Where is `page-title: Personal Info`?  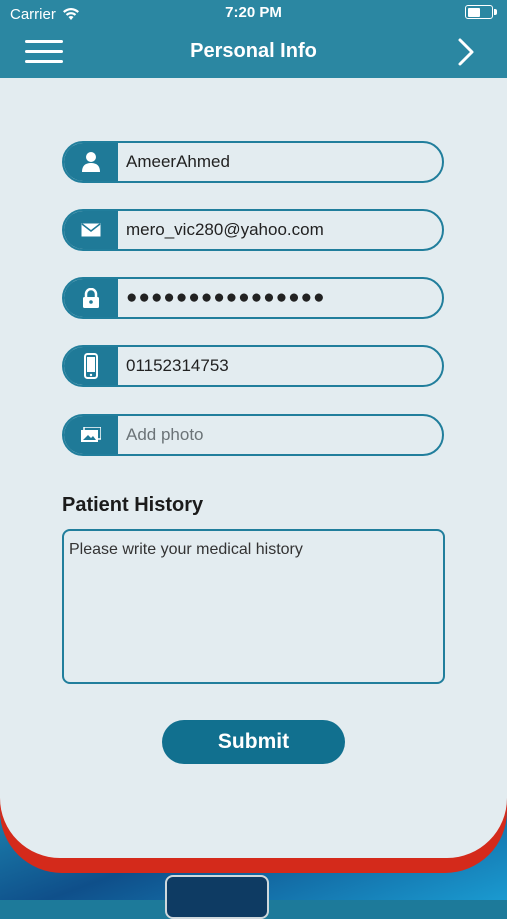 page-title: Personal Info is located at coordinates (253, 51).